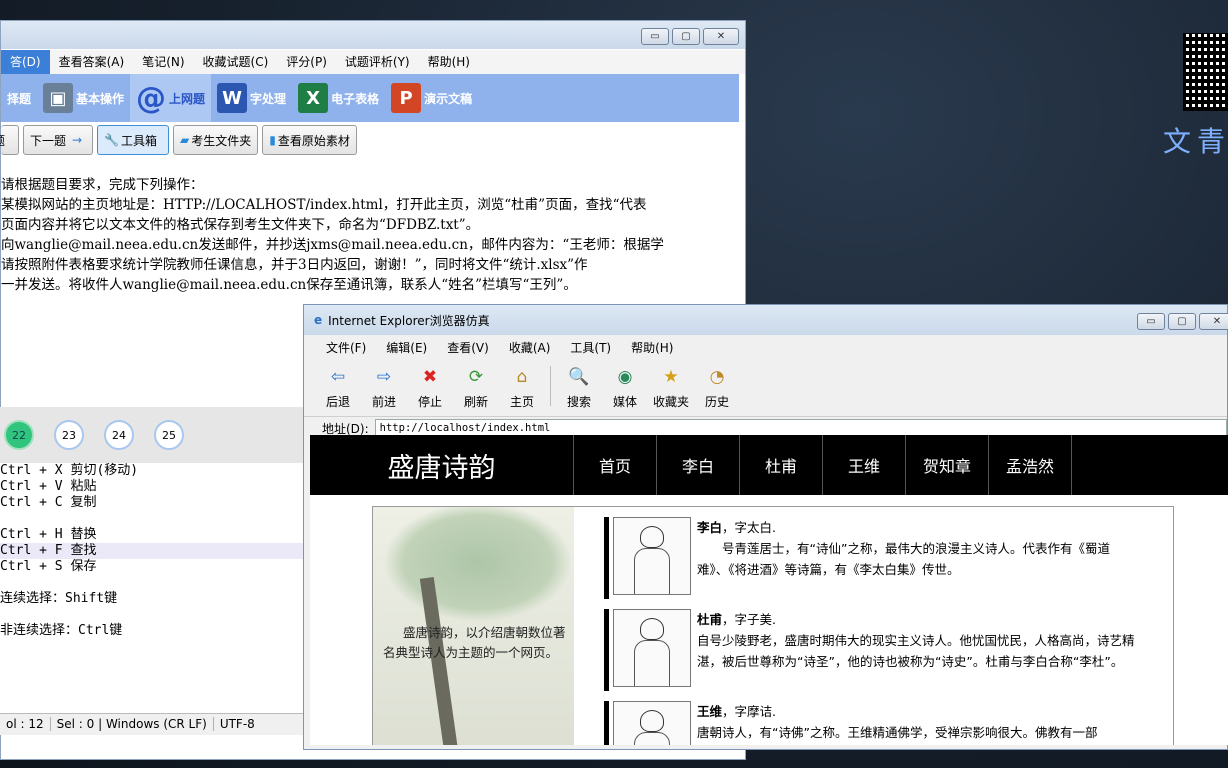 Image resolution: width=1228 pixels, height=768 pixels. Describe the element at coordinates (698, 465) in the screenshot. I see `site-nav-tab: 李白` at that location.